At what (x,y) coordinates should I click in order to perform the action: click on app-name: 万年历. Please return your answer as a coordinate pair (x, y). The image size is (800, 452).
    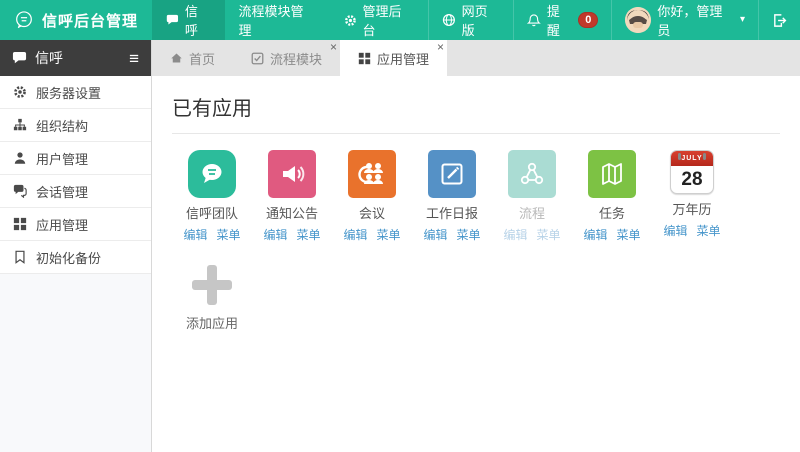
    Looking at the image, I should click on (692, 209).